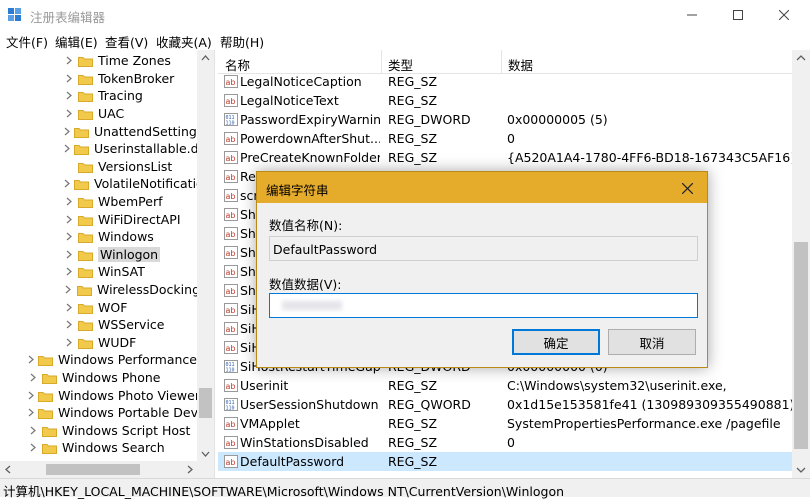 Image resolution: width=810 pixels, height=500 pixels. I want to click on value-row: ab LegalNoticeText REG_SZ, so click(505, 100).